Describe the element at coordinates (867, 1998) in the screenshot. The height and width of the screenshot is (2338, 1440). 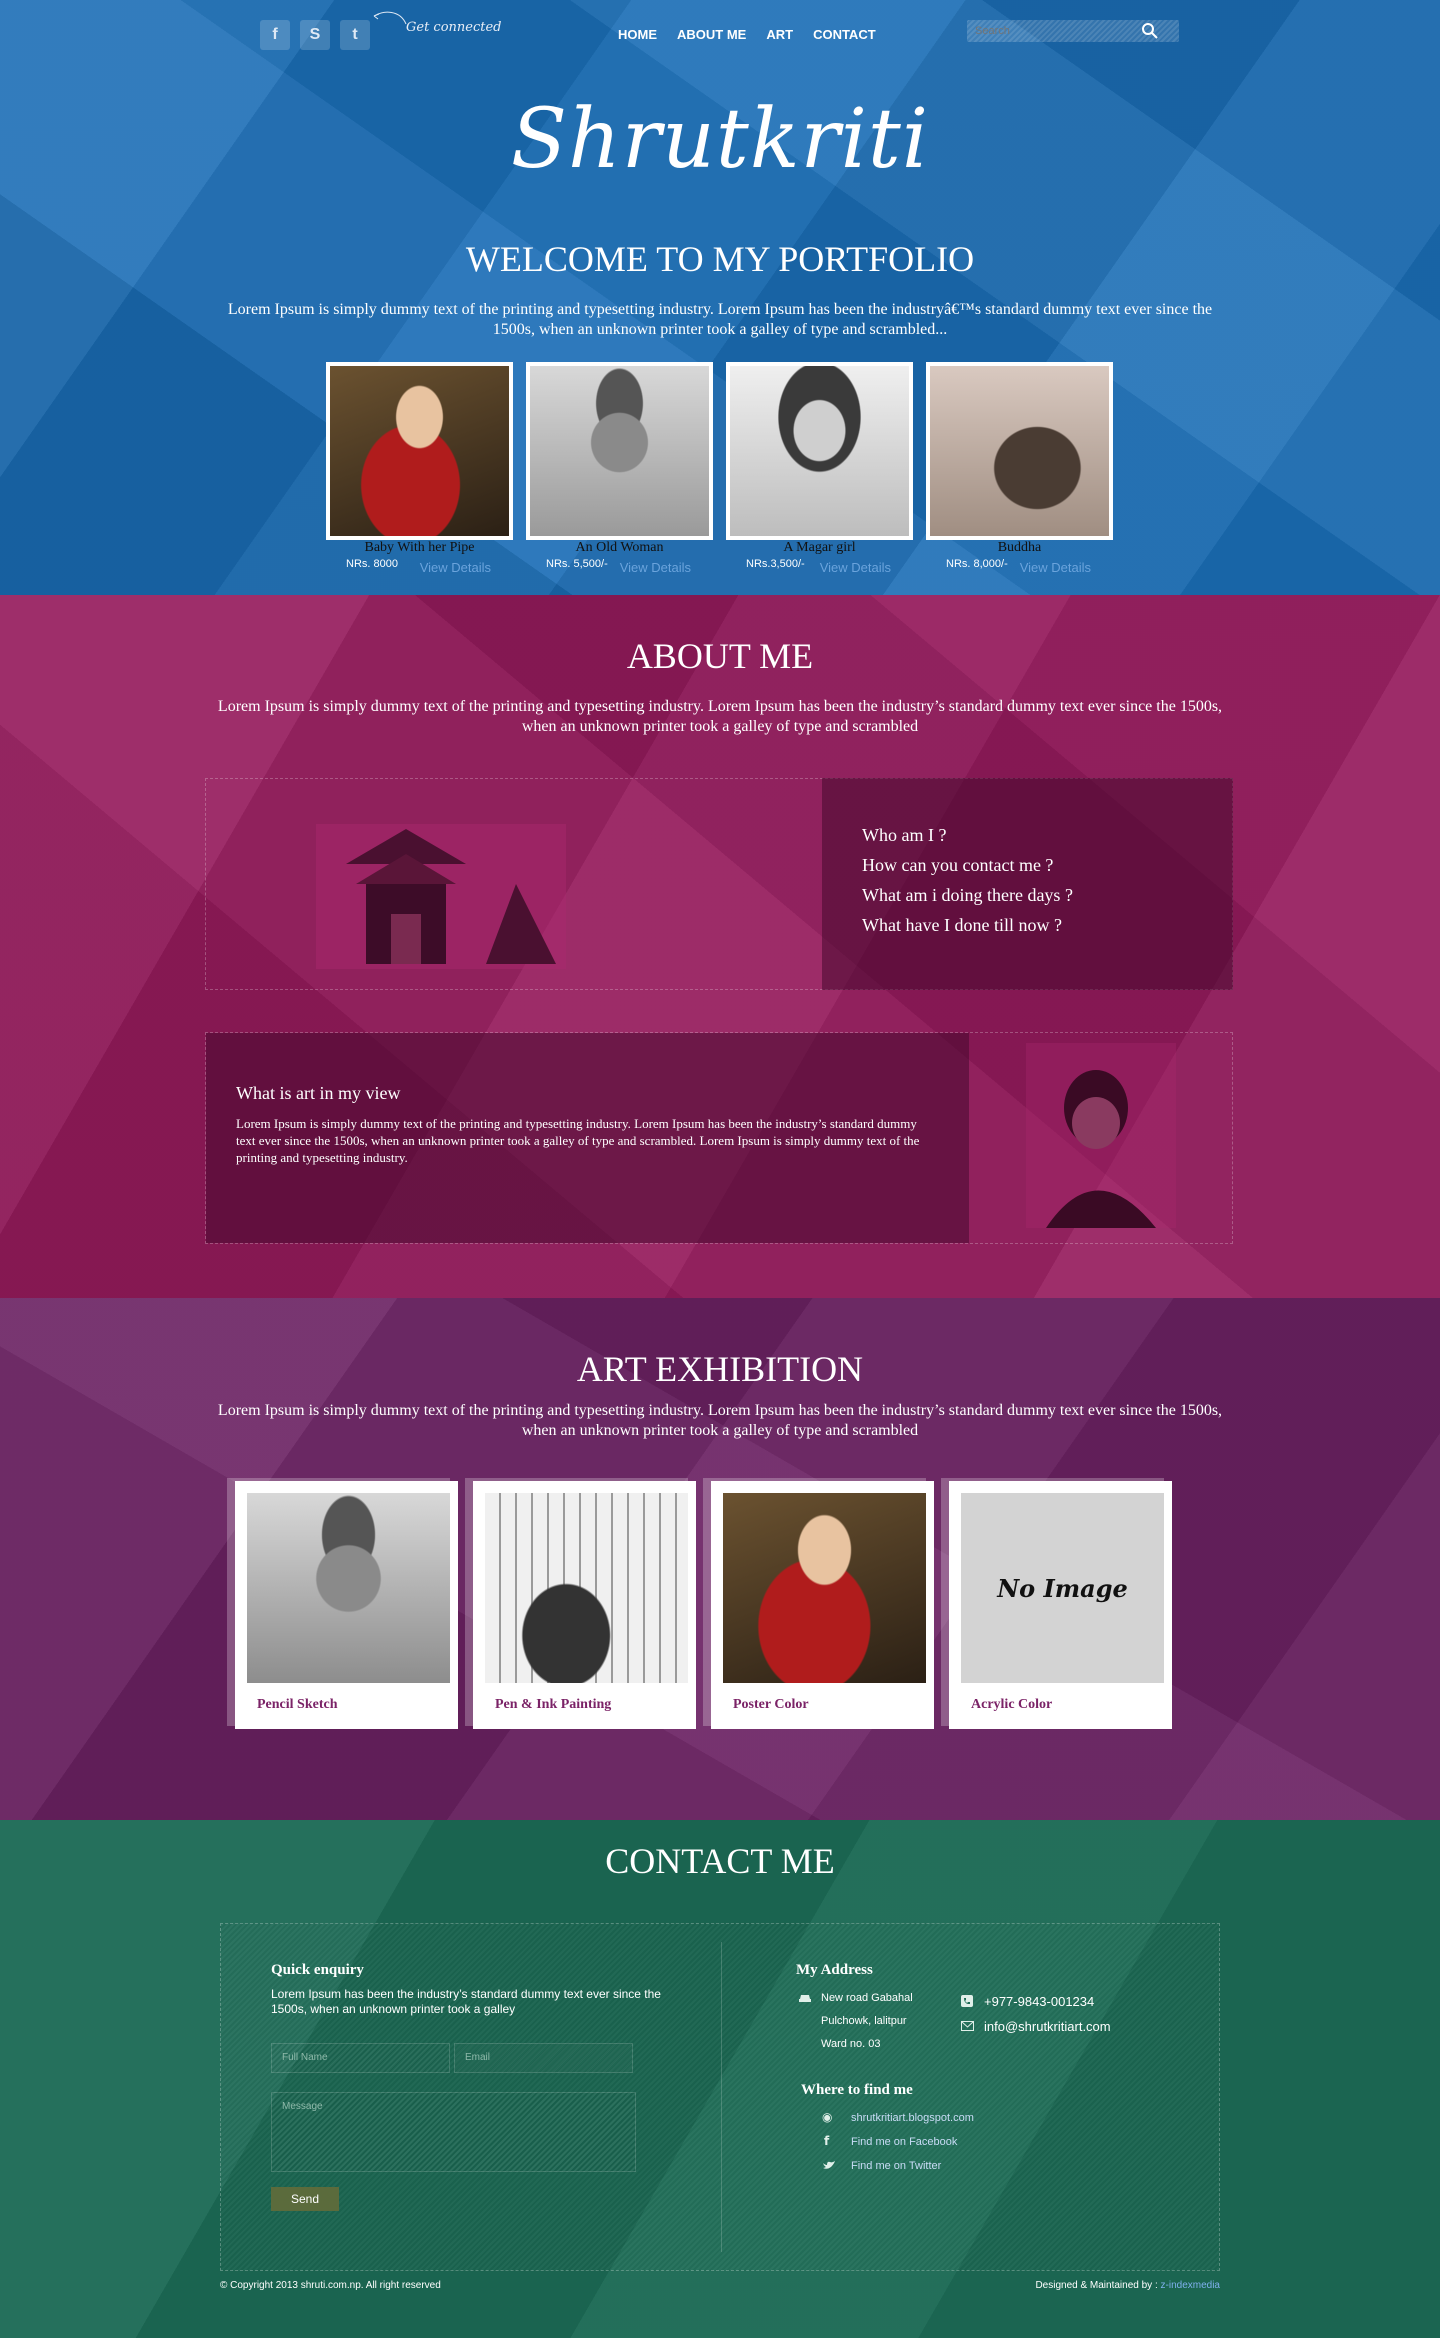
I see `address-line: New road Gabahal` at that location.